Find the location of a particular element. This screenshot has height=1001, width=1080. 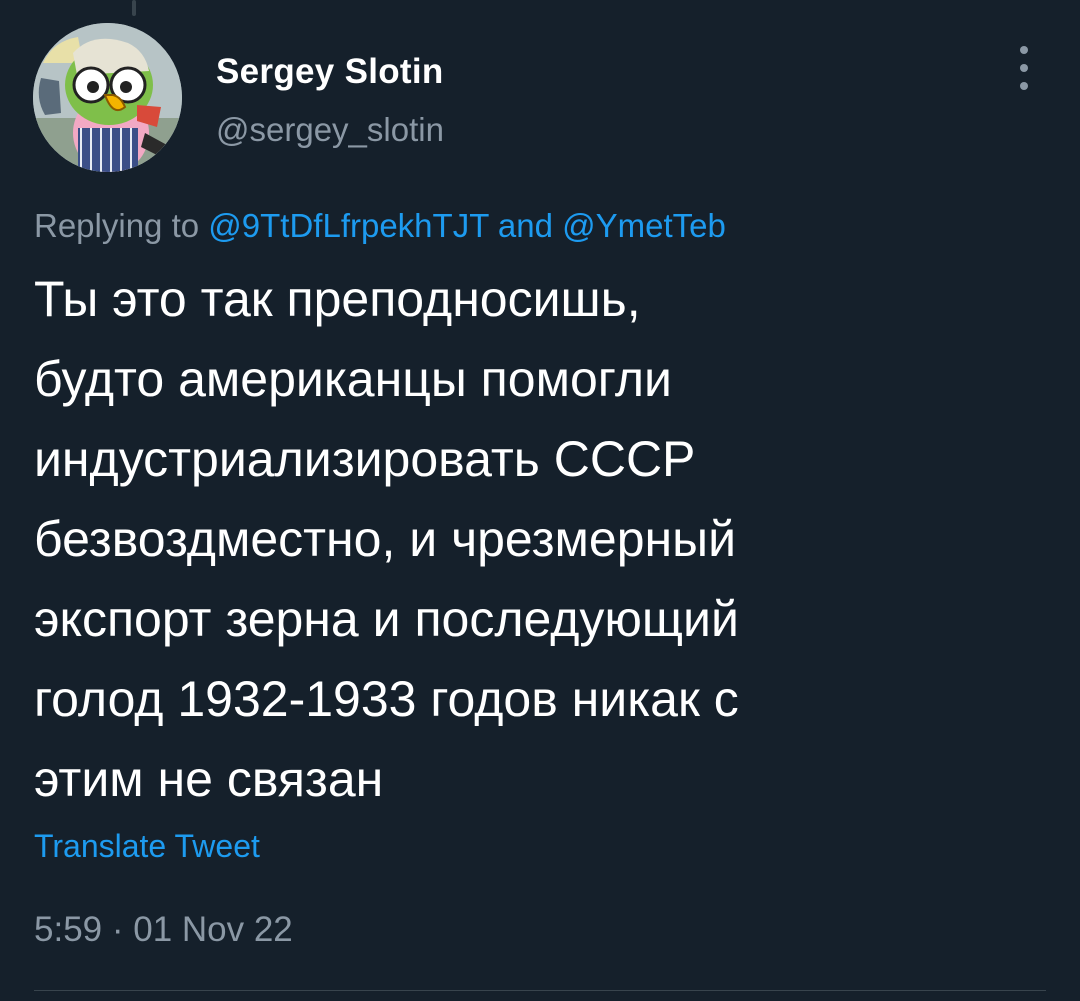

translate-tweet-link: Translate Tweet is located at coordinates (147, 846).